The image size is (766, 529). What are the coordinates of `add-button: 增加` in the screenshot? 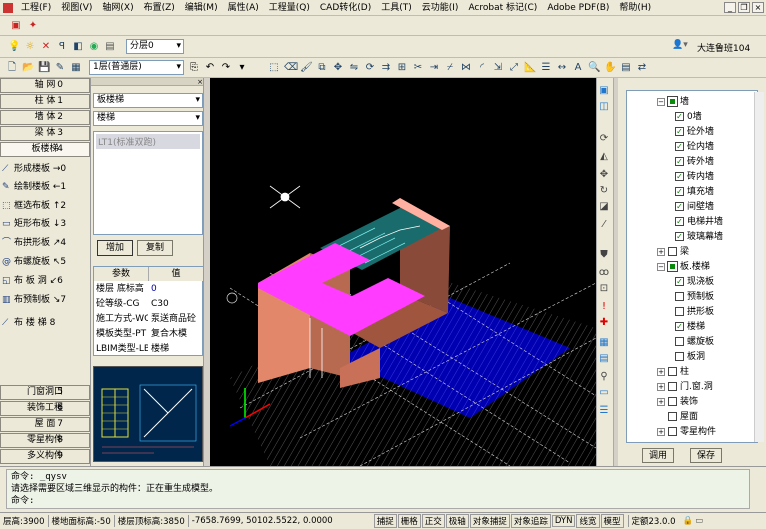 It's located at (115, 248).